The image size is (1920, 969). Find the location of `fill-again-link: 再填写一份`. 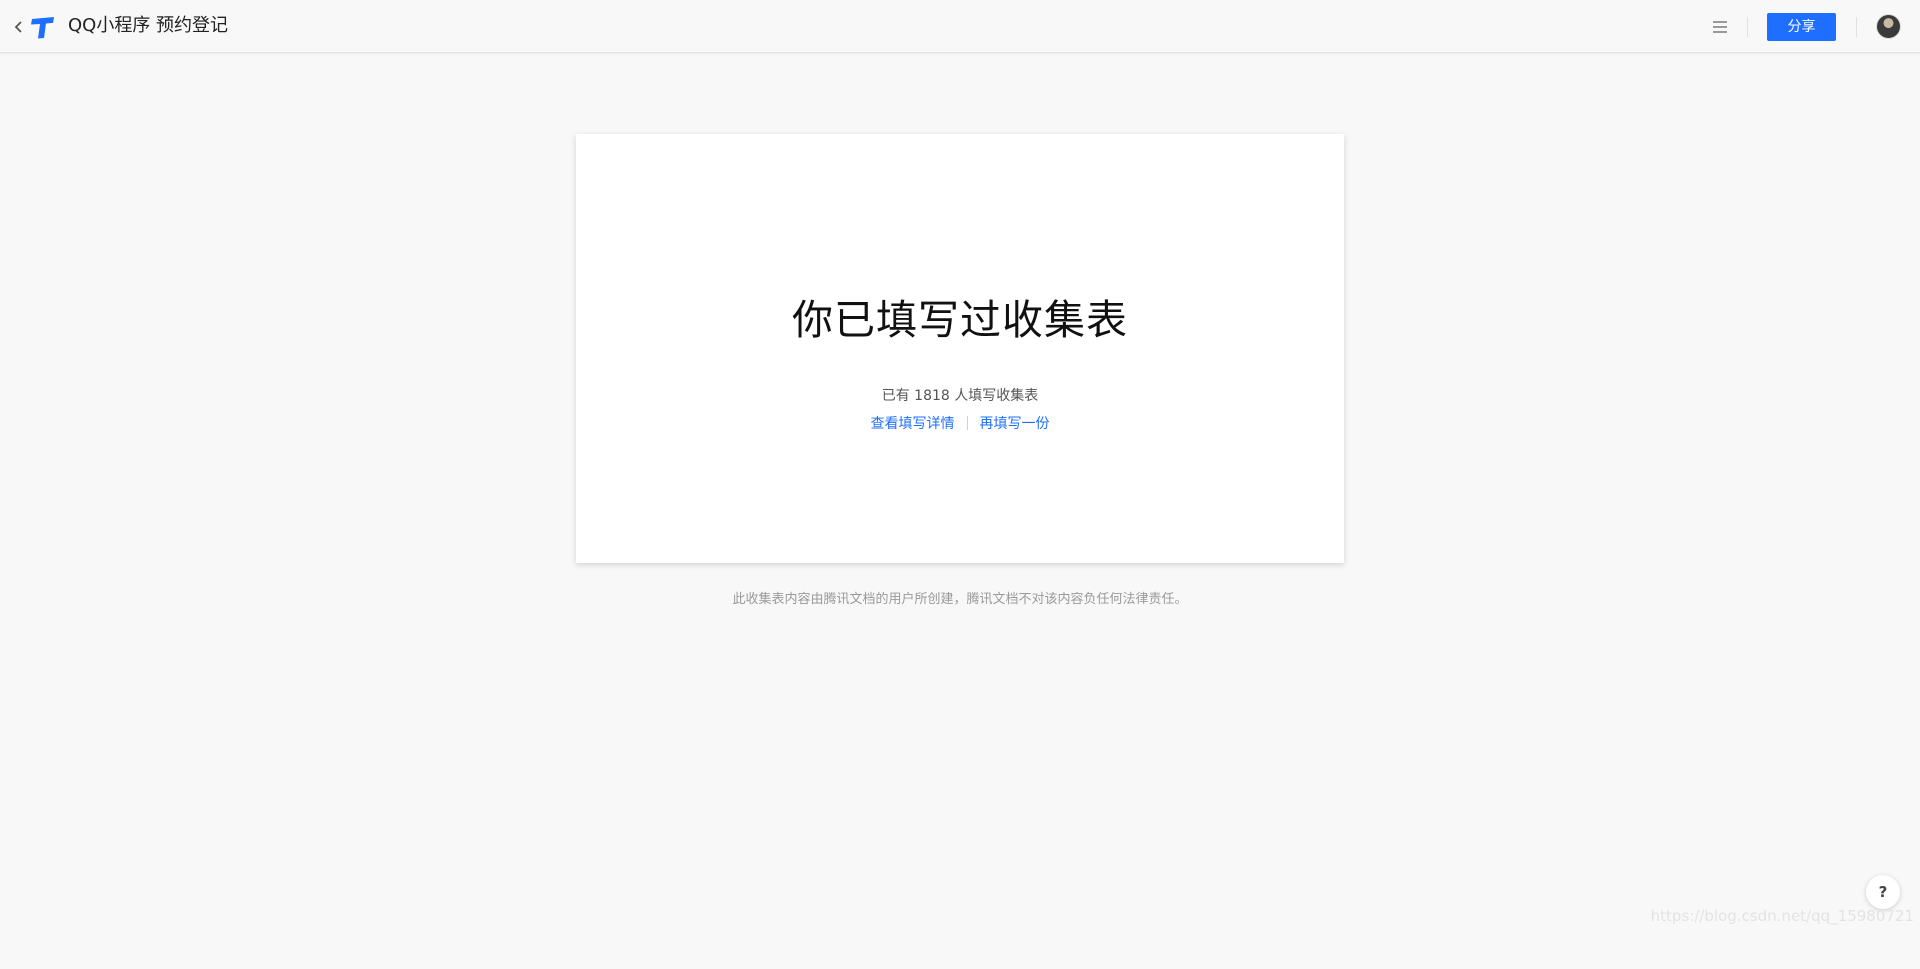

fill-again-link: 再填写一份 is located at coordinates (1015, 424).